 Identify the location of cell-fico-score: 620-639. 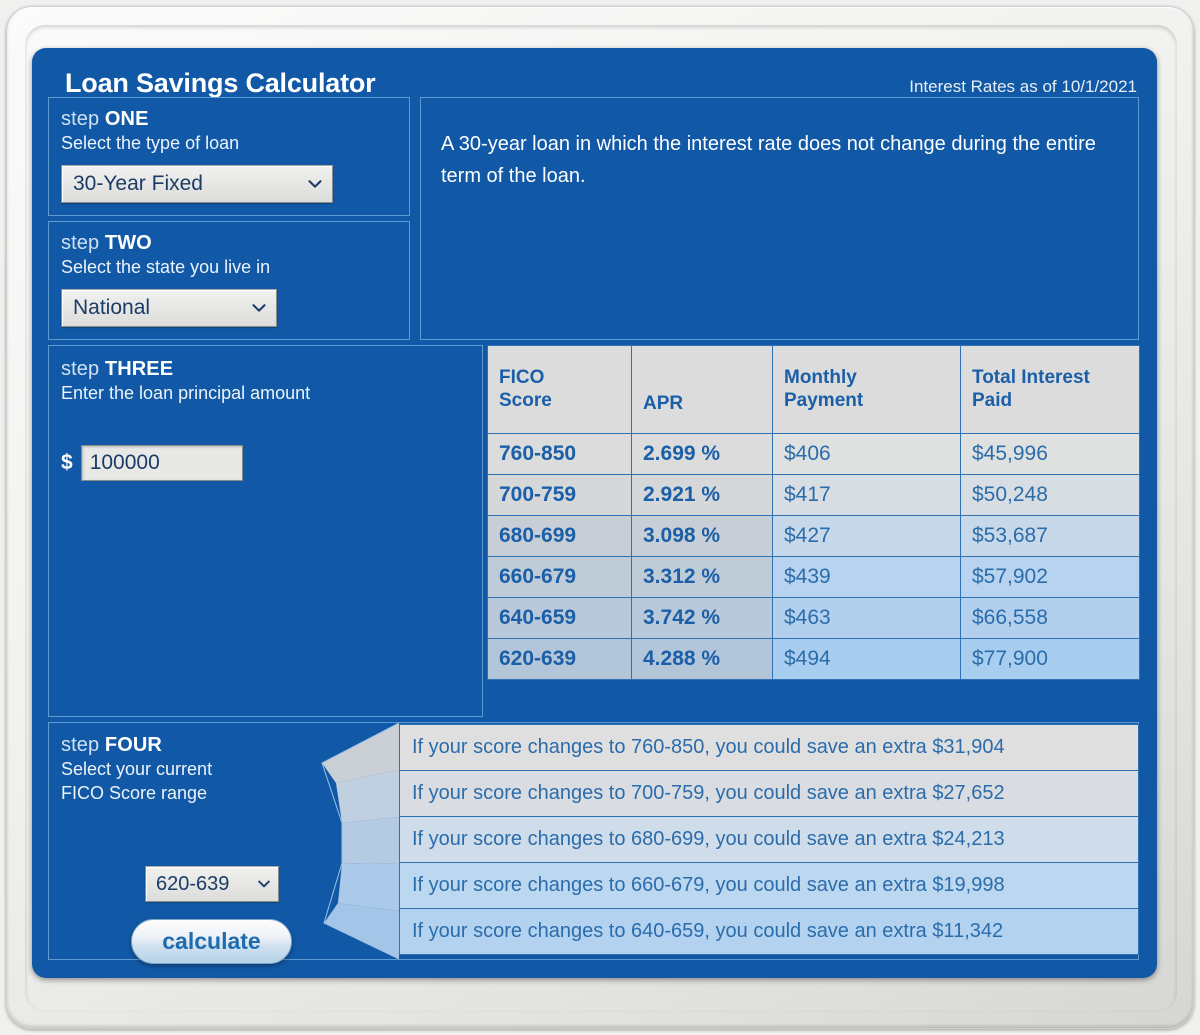
(559, 659).